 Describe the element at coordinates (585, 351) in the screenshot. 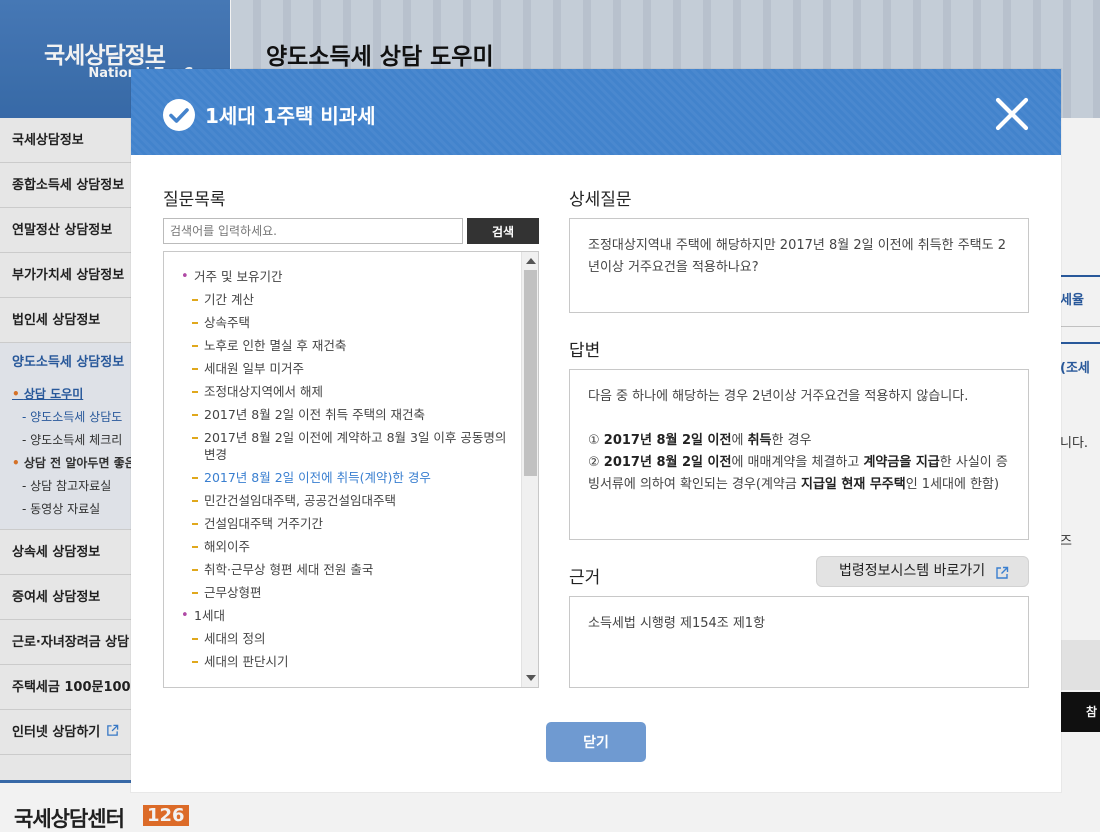

I see `answer-heading: 답변` at that location.